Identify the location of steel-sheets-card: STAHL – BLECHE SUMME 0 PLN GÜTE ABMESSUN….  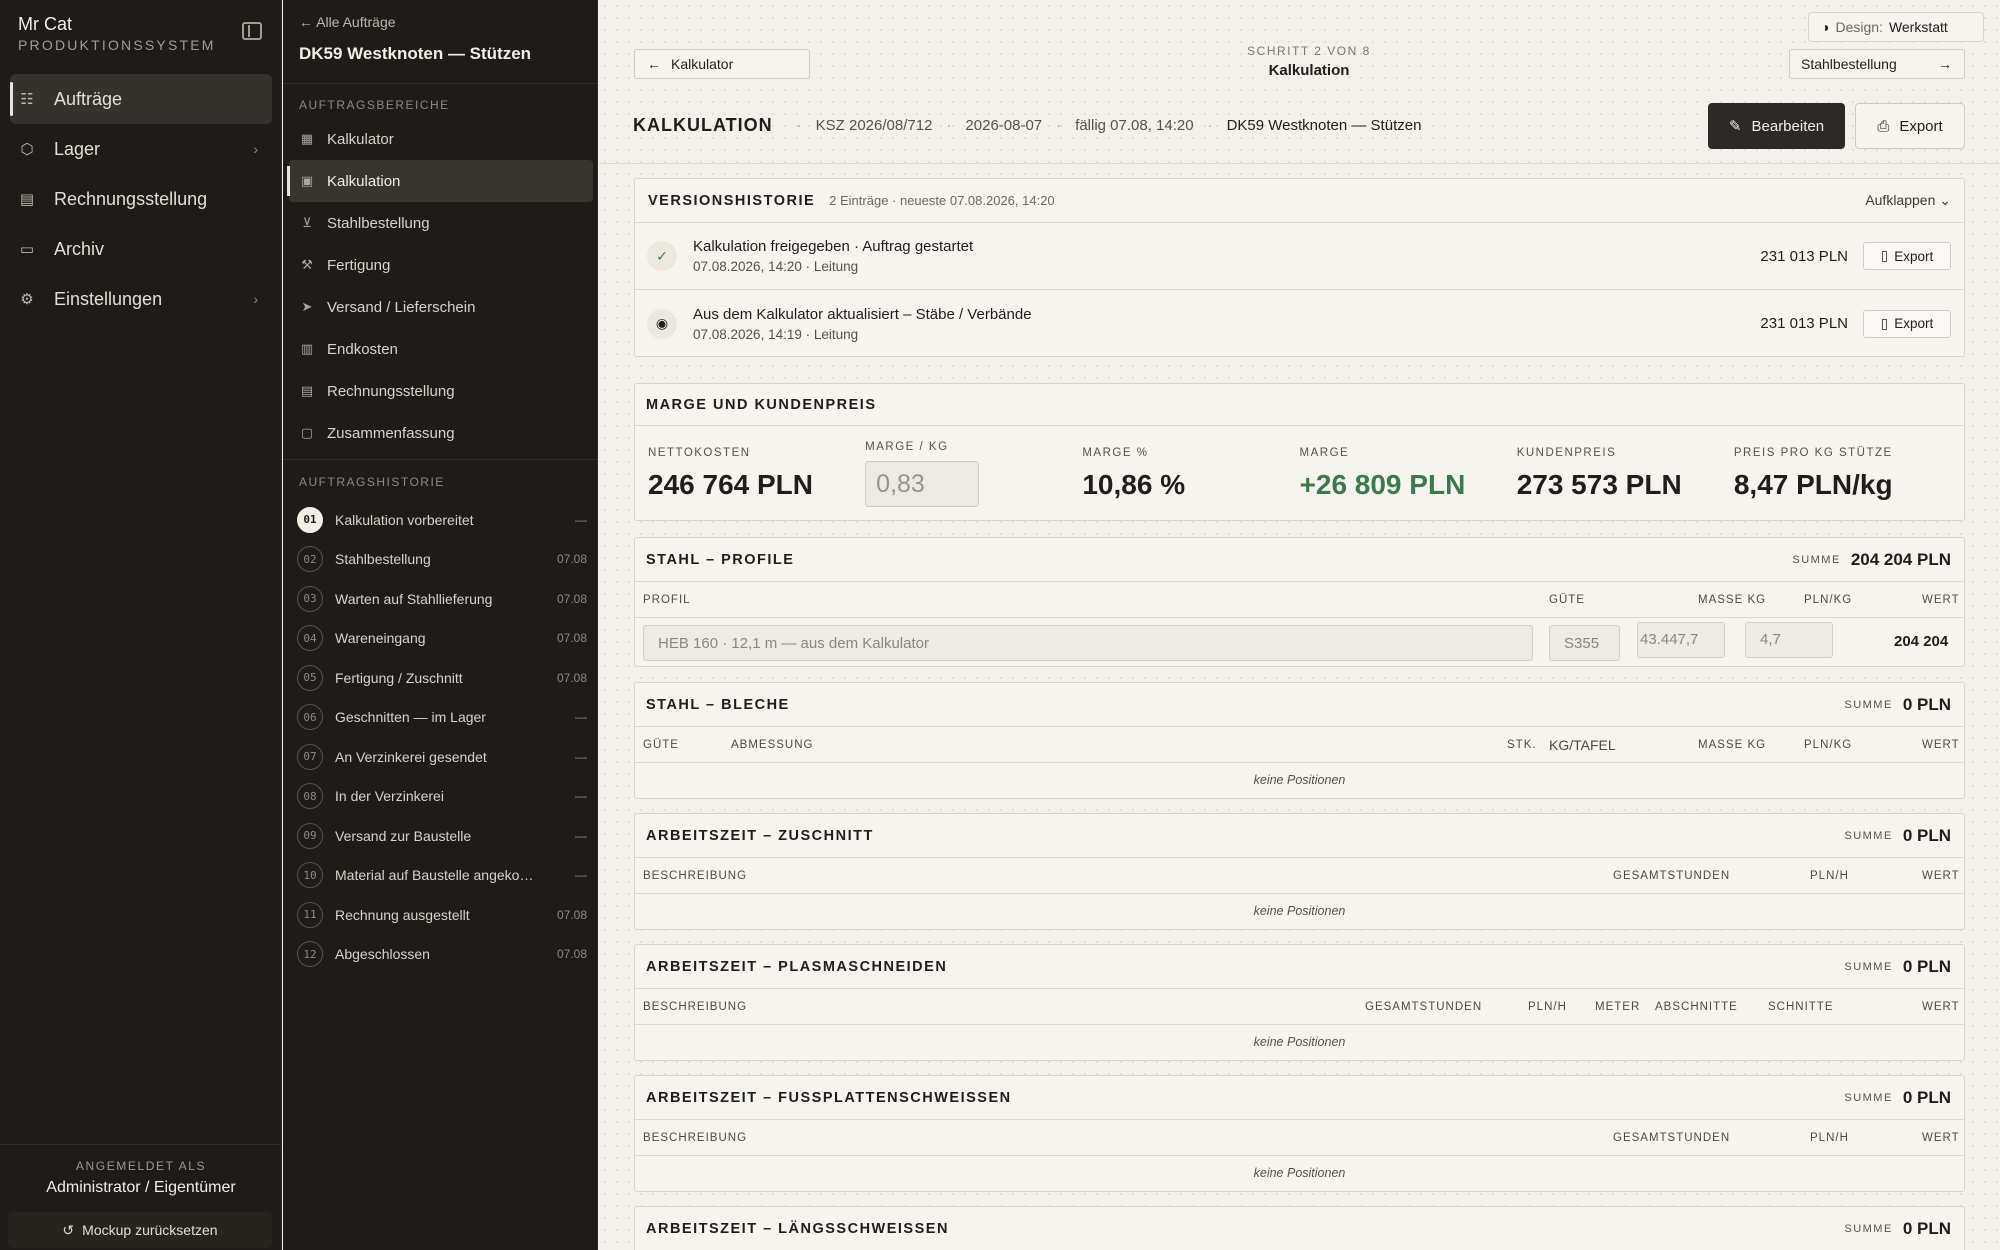
(1299, 740).